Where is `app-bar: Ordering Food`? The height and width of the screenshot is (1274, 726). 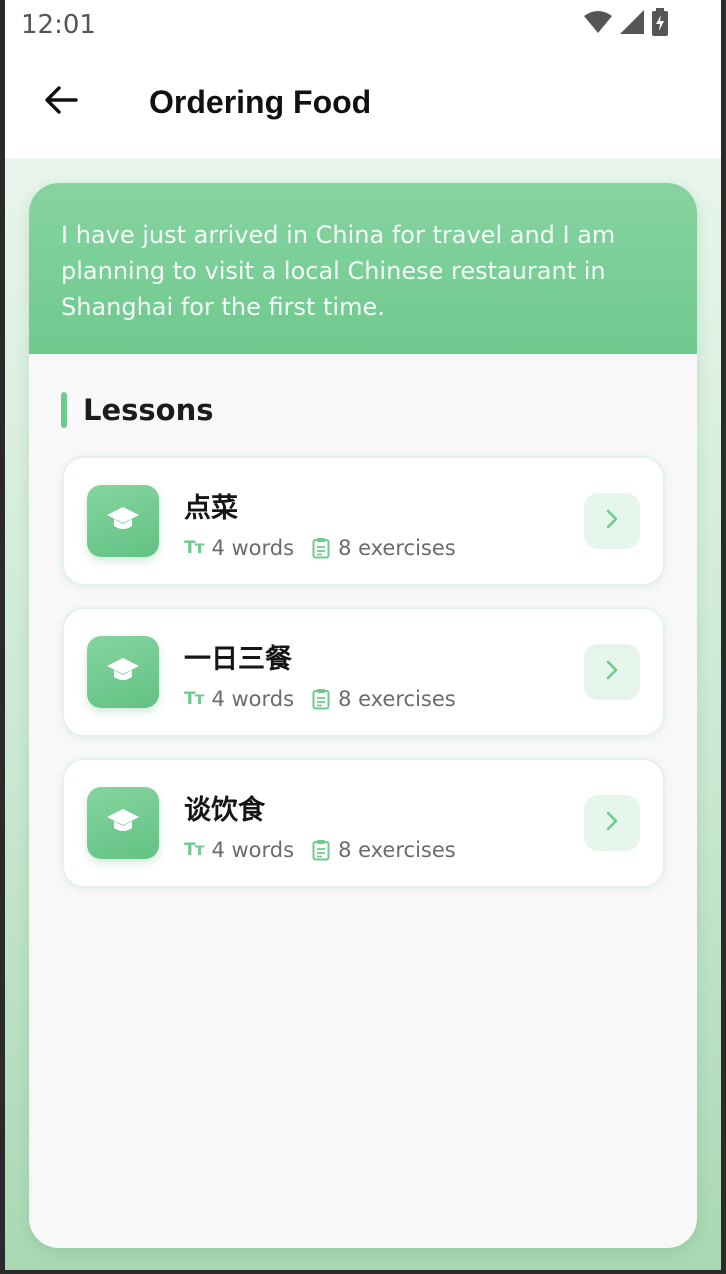 app-bar: Ordering Food is located at coordinates (363, 104).